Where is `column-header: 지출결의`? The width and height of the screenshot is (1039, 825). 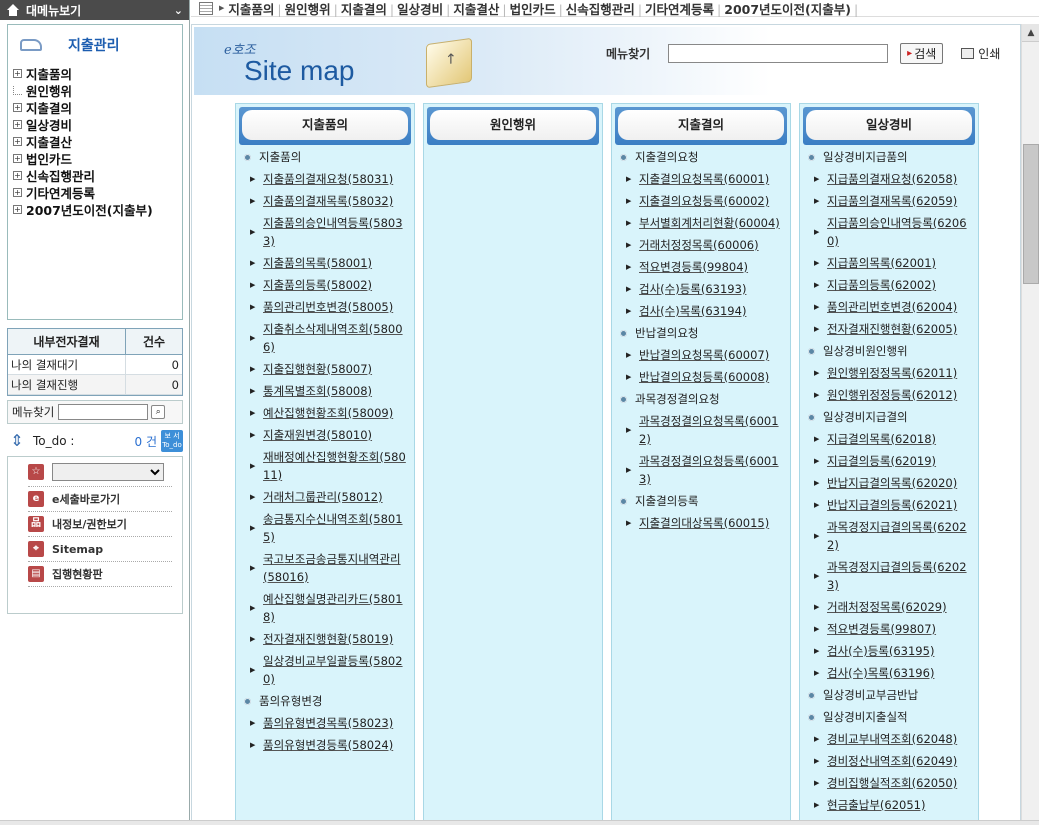 column-header: 지출결의 is located at coordinates (701, 126).